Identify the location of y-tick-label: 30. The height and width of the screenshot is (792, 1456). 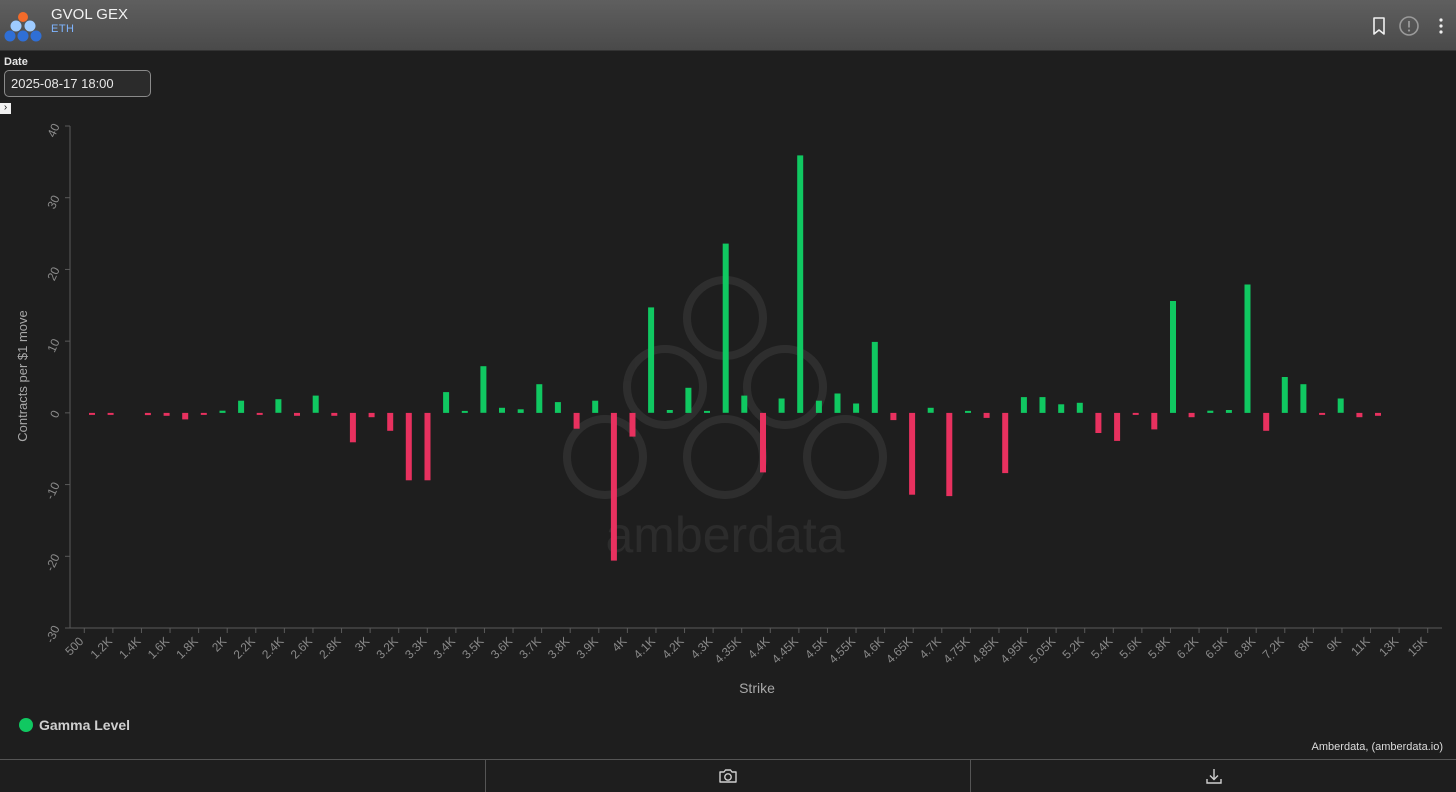
(53, 202).